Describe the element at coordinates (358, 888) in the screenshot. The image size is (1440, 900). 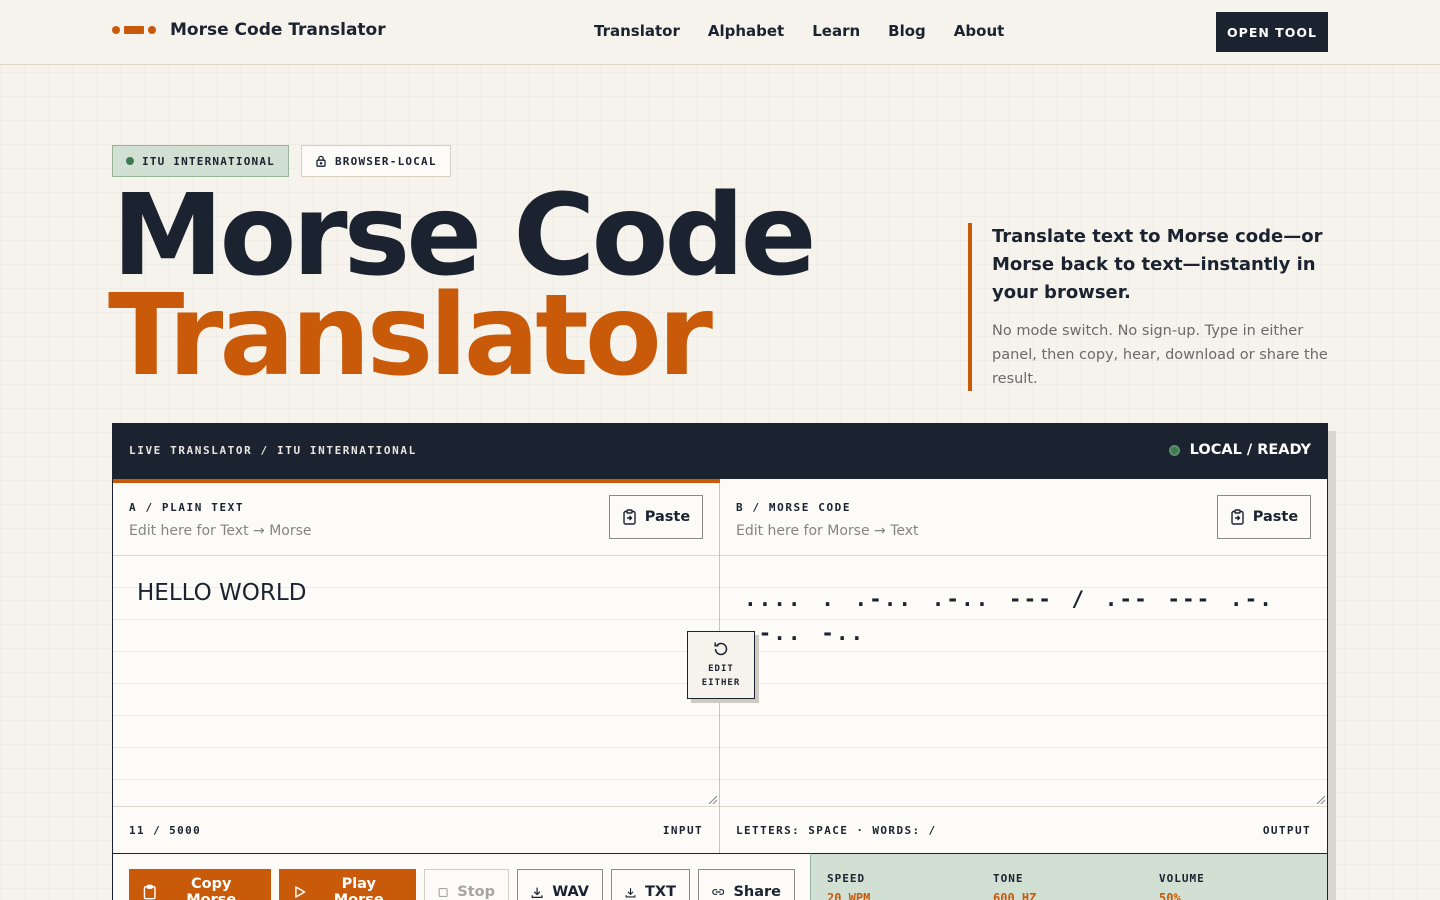
I see `play-morse-label: Play Morse` at that location.